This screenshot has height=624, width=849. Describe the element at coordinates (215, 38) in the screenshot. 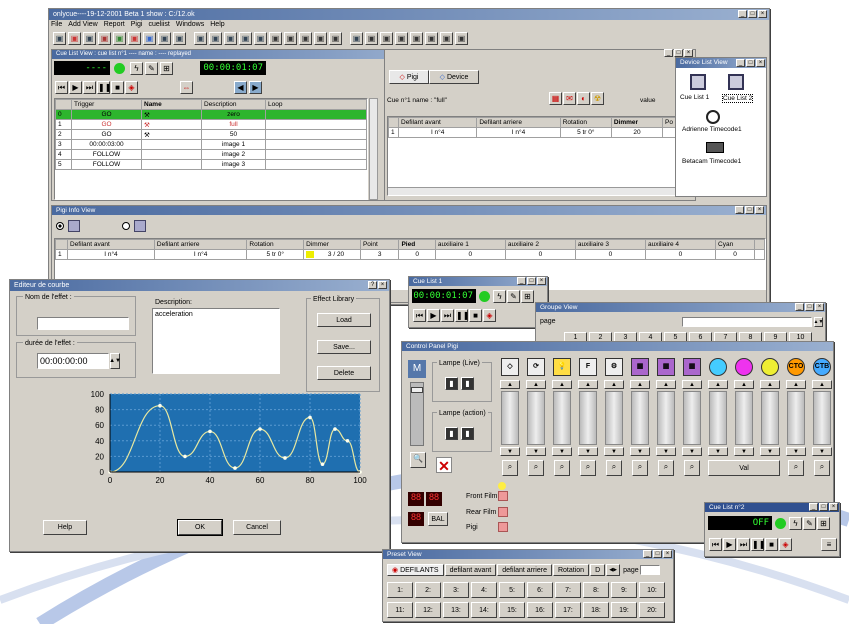

I see `view2-icon: ▣` at that location.